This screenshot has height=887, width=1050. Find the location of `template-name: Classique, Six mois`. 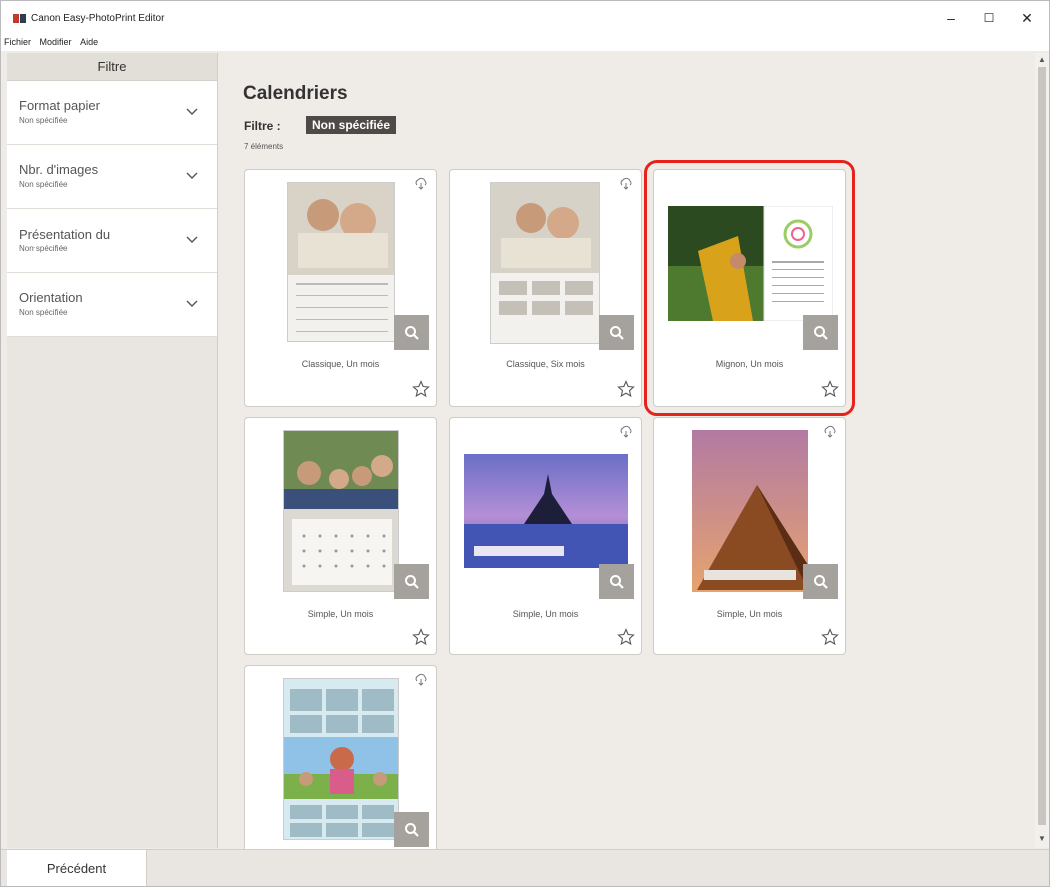

template-name: Classique, Six mois is located at coordinates (545, 364).